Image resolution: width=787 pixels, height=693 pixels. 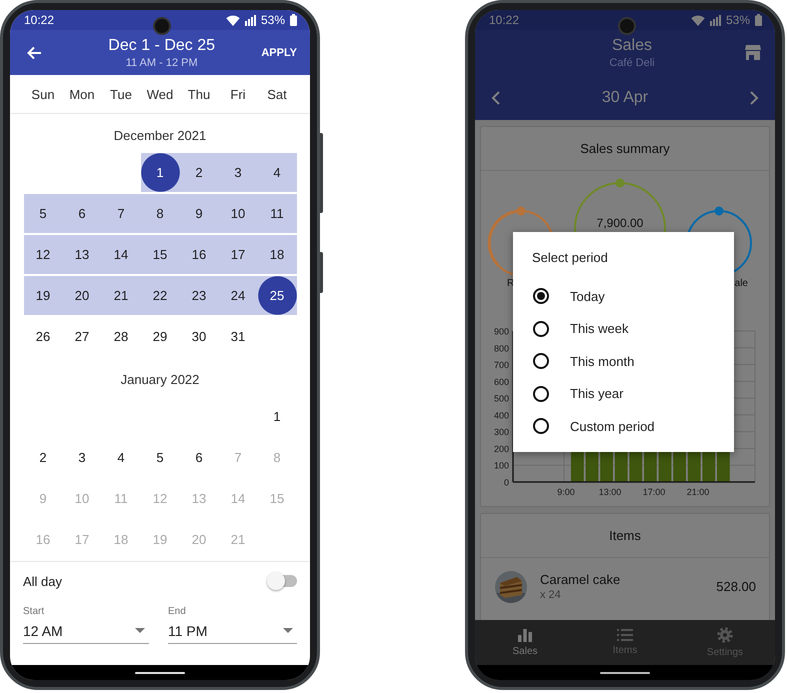 What do you see at coordinates (501, 432) in the screenshot?
I see `axis-label: 300` at bounding box center [501, 432].